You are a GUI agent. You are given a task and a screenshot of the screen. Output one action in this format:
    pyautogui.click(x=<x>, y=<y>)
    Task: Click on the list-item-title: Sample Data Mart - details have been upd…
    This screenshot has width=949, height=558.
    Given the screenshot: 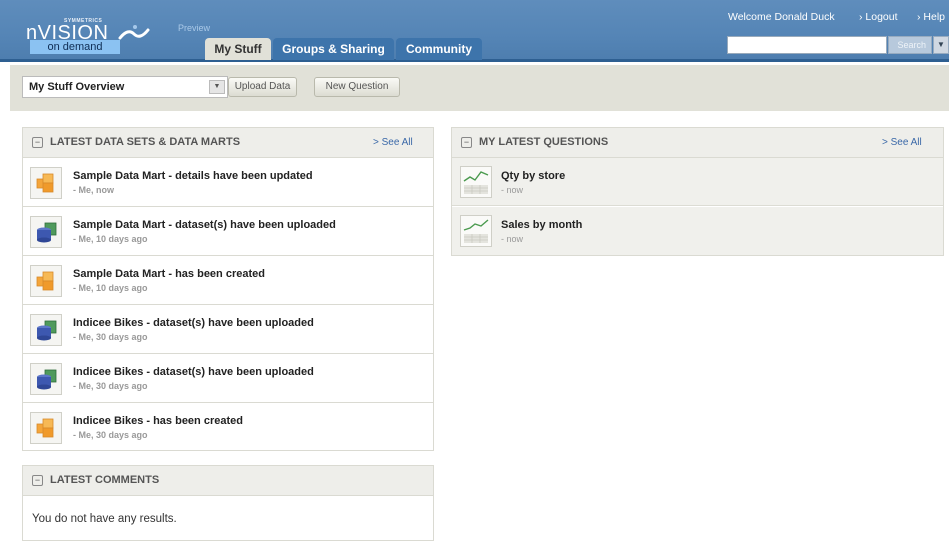 What is the action you would take?
    pyautogui.click(x=193, y=176)
    